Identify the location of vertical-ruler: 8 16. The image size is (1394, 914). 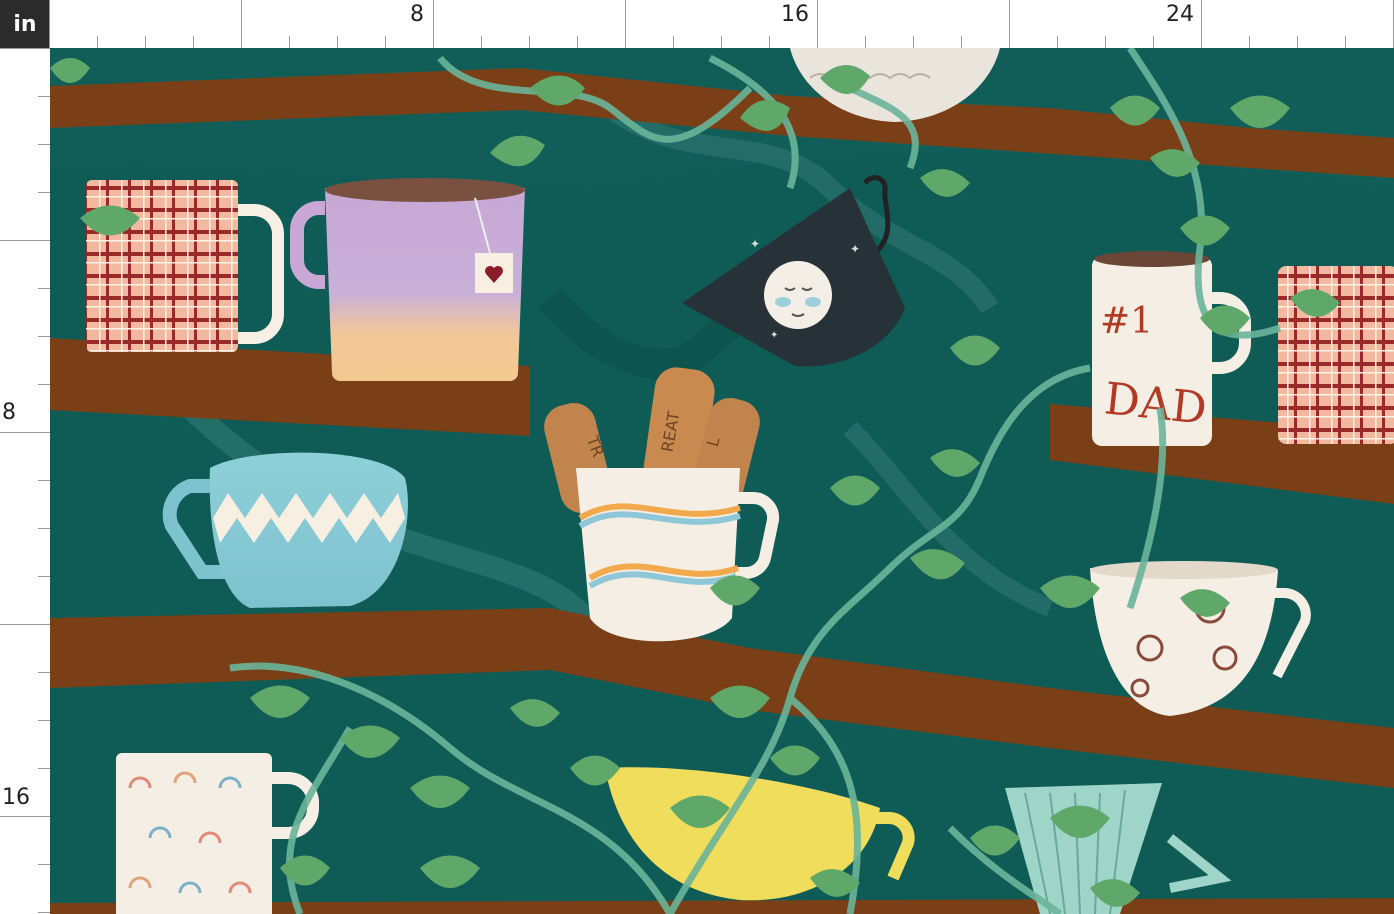
(25, 481).